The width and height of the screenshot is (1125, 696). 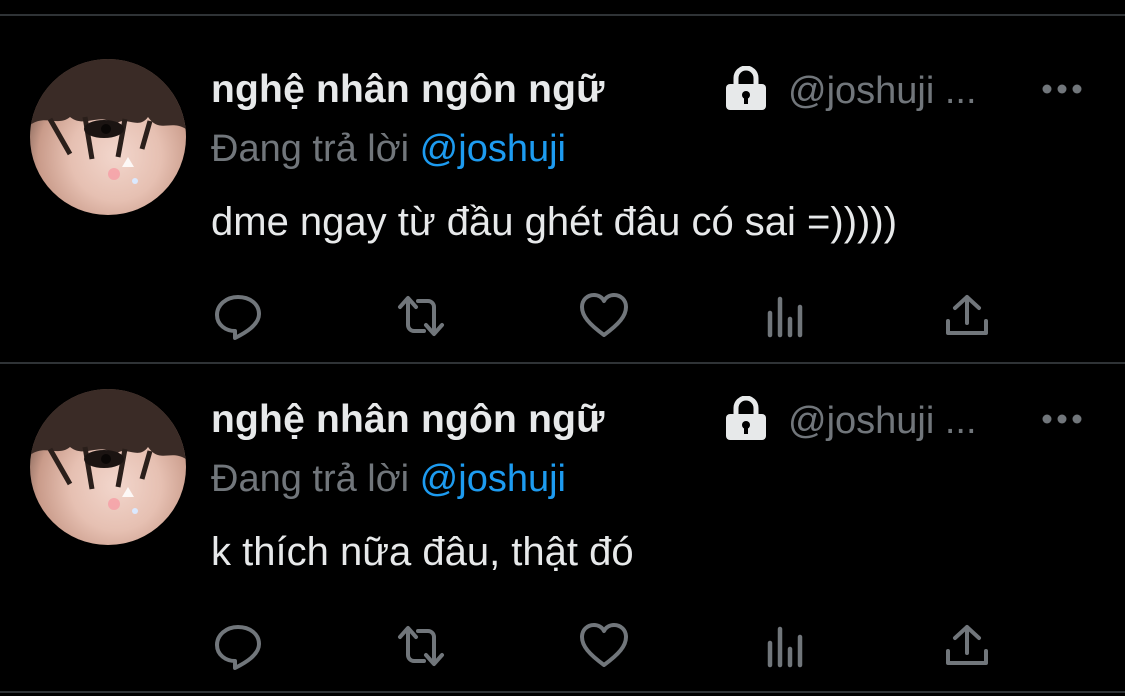 What do you see at coordinates (562, 692) in the screenshot?
I see `bottom-divider` at bounding box center [562, 692].